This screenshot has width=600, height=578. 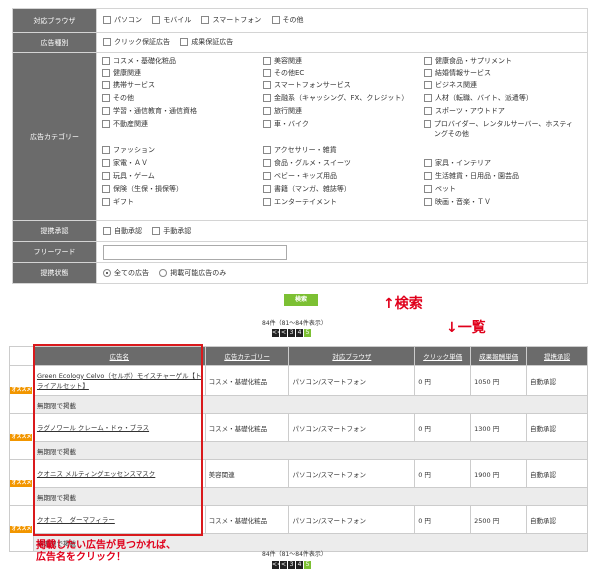 I want to click on category-checkbox-label: エンターテイメント, so click(x=305, y=201).